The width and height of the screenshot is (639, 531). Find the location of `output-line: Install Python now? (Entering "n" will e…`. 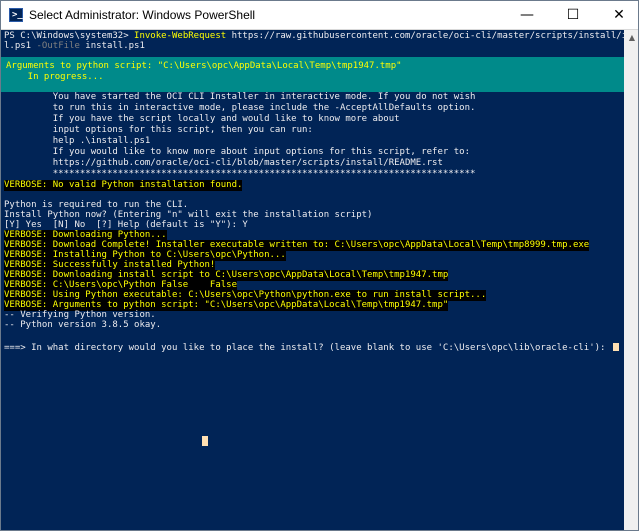

output-line: Install Python now? (Entering "n" will e… is located at coordinates (188, 215).